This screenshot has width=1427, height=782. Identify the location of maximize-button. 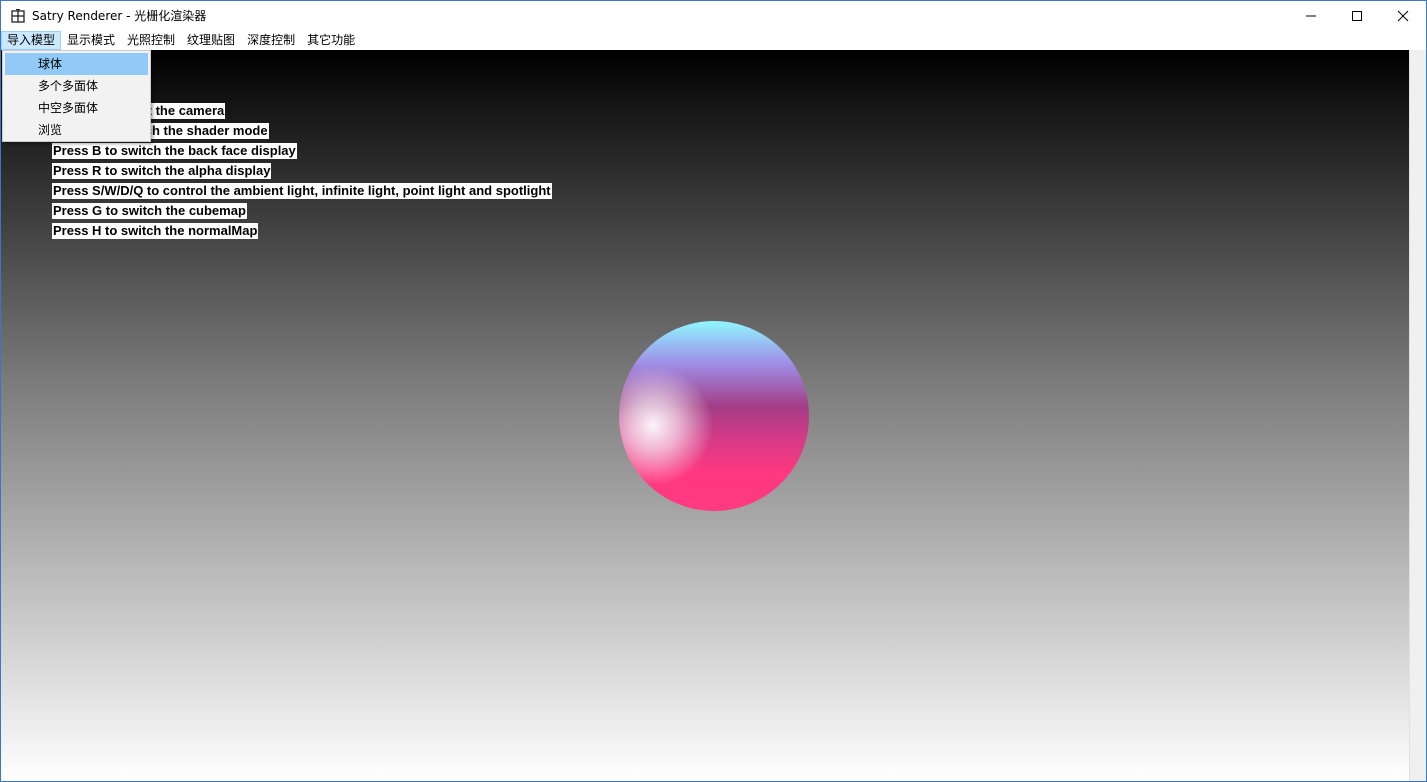
(1357, 15).